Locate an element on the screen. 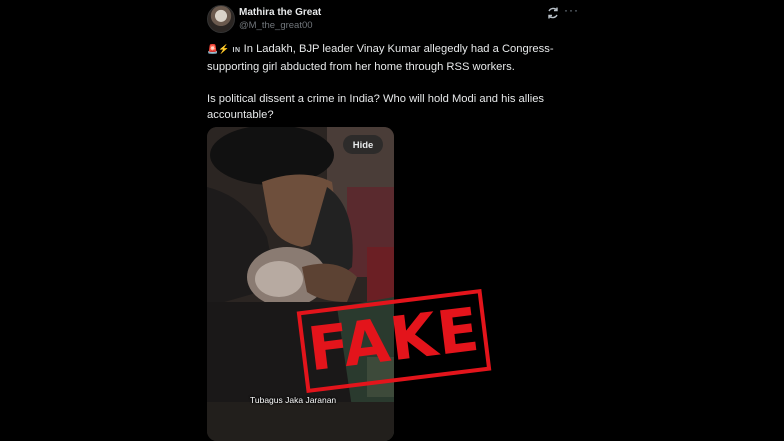  author-handle: @M_the_great00 is located at coordinates (276, 25).